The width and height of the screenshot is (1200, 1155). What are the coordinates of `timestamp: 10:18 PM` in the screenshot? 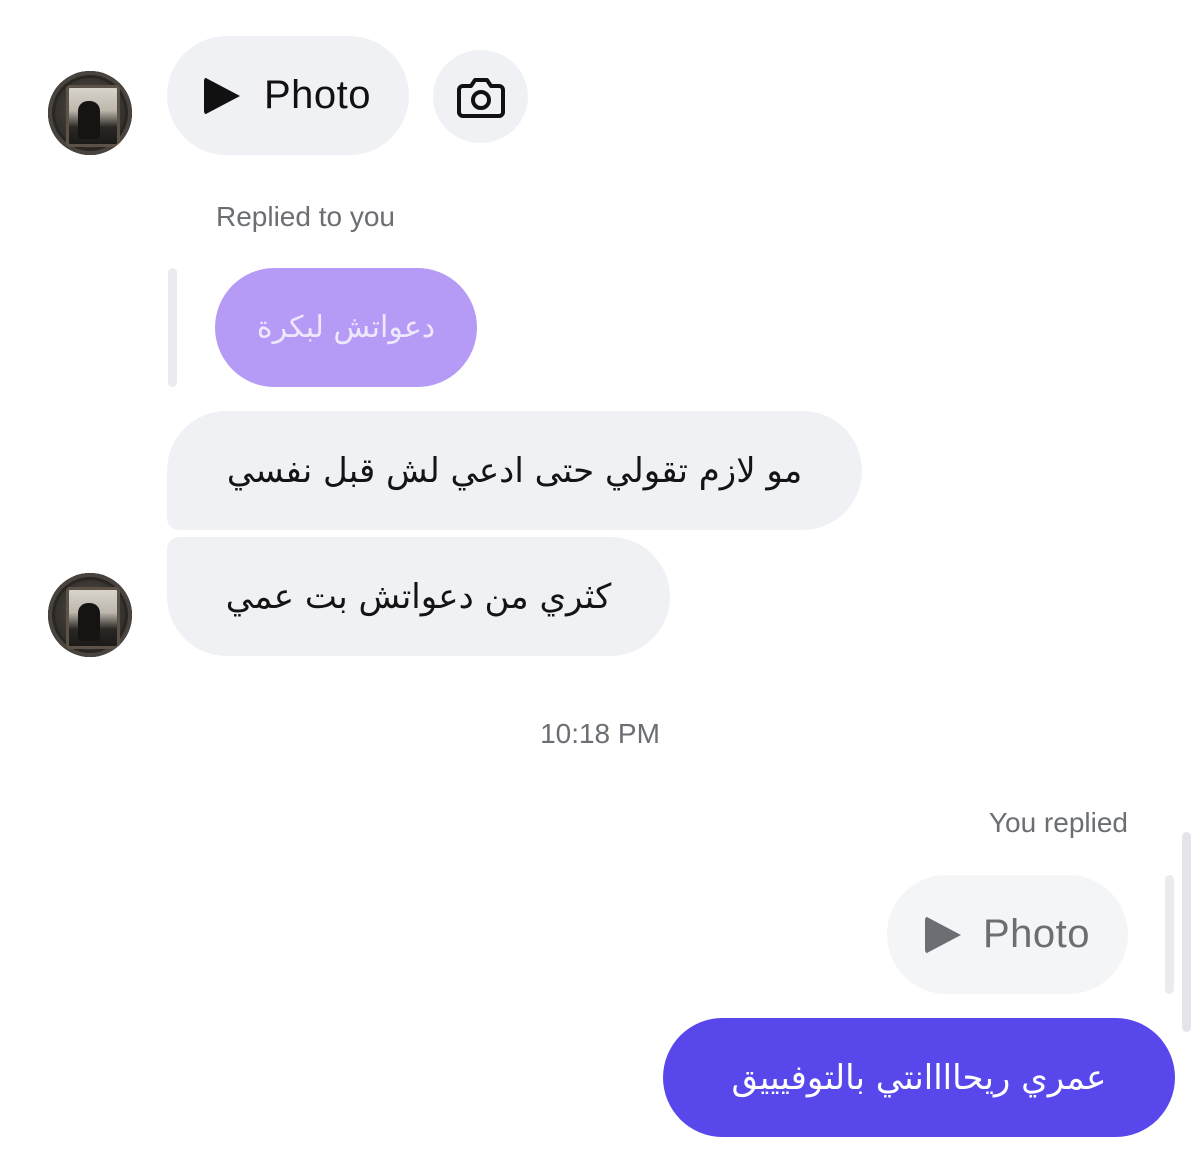 It's located at (600, 733).